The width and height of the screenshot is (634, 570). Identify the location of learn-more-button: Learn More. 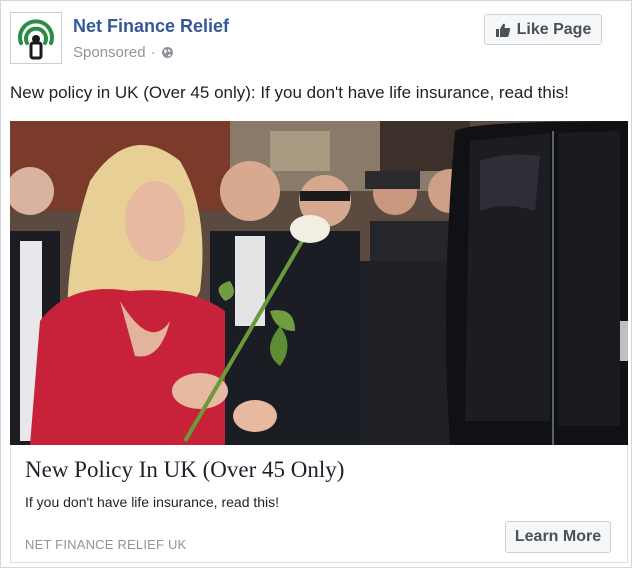
(558, 537).